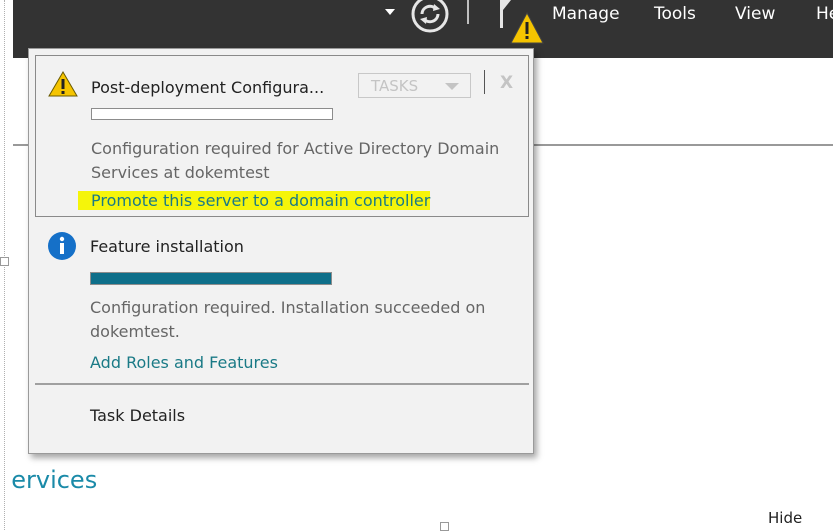  I want to click on progress-fill, so click(211, 278).